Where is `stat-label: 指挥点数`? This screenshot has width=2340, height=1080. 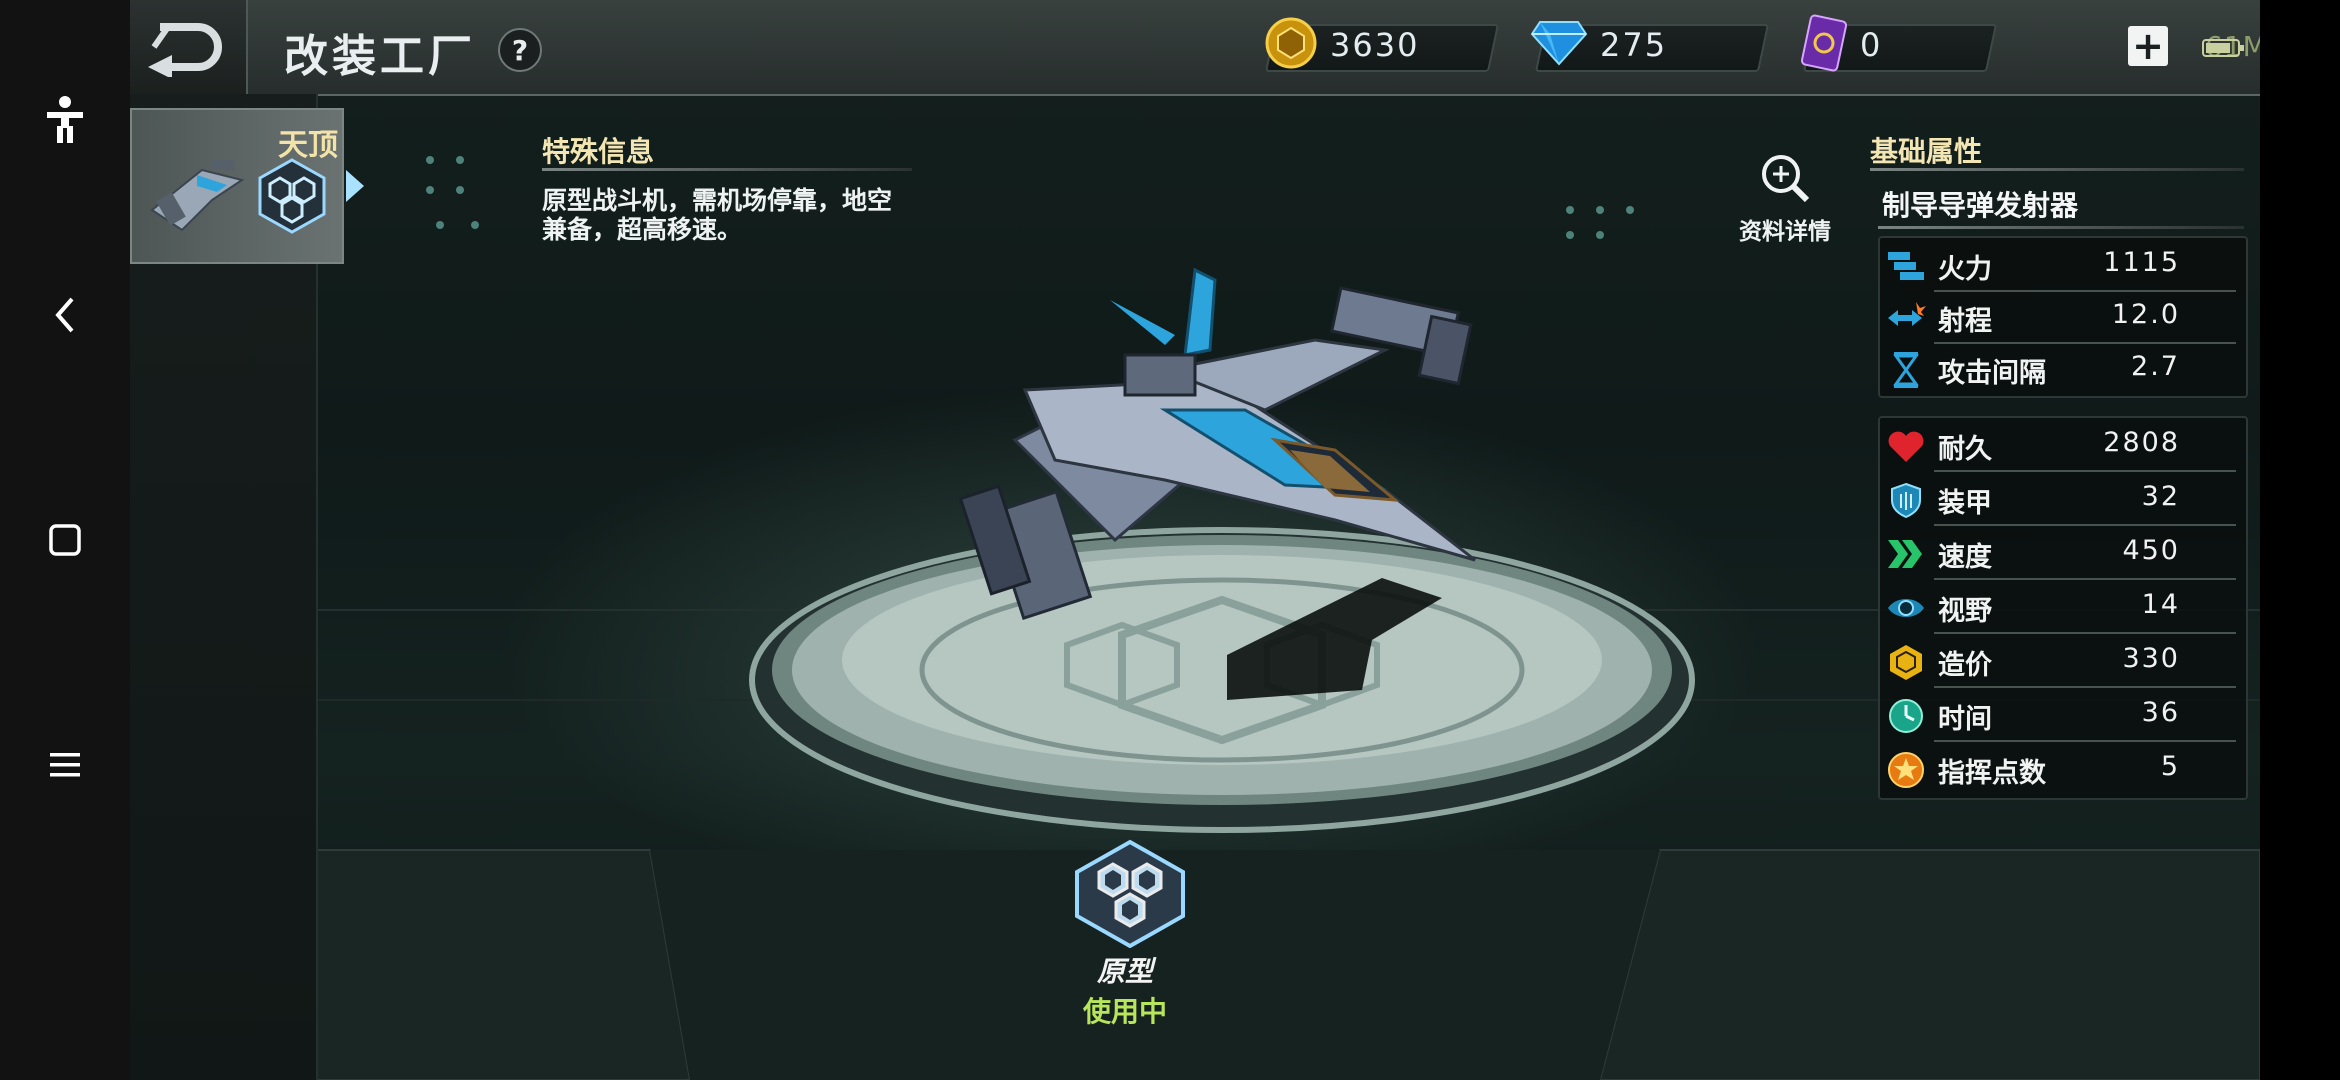 stat-label: 指挥点数 is located at coordinates (1992, 773).